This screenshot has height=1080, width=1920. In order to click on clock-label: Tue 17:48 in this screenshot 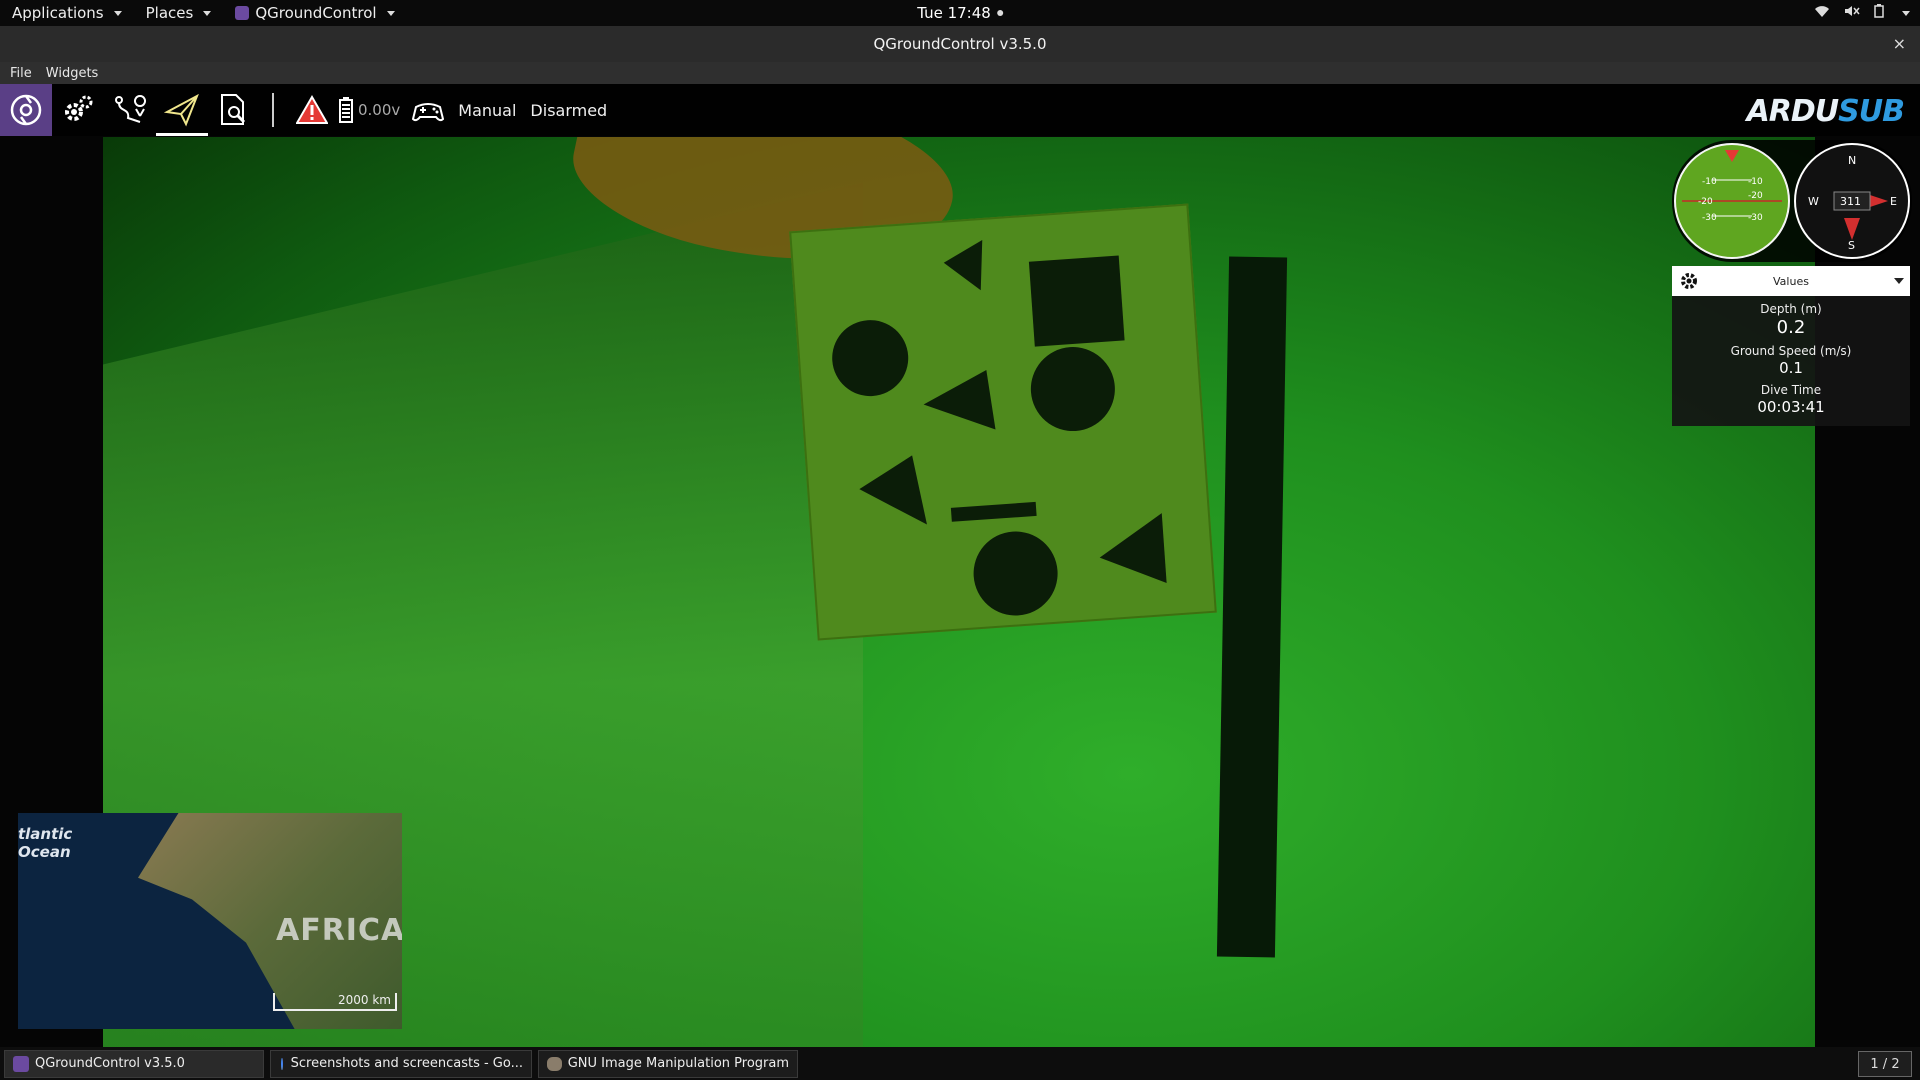, I will do `click(954, 13)`.